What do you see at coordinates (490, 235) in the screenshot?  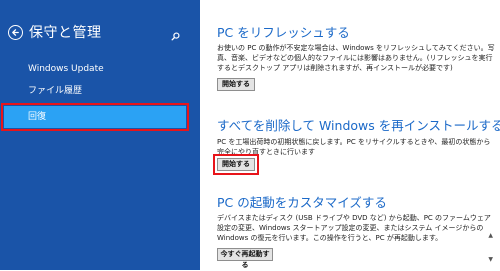 I see `scroll-up-icon: ▲` at bounding box center [490, 235].